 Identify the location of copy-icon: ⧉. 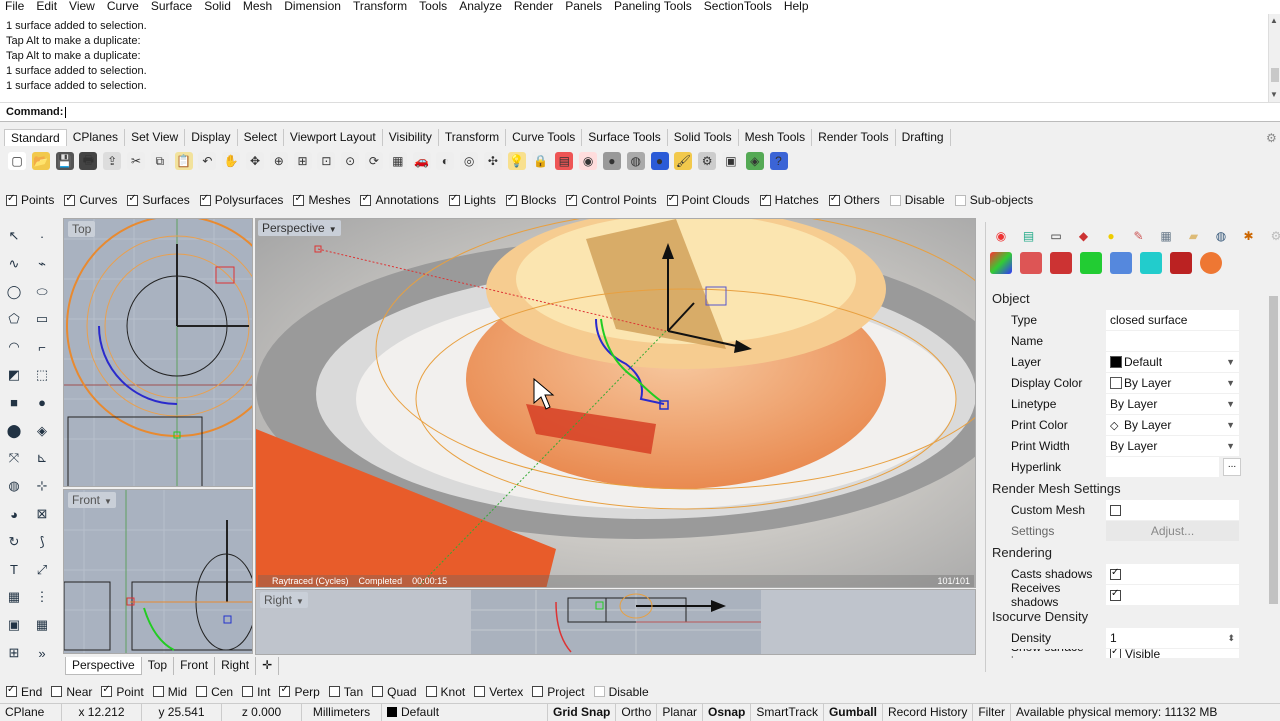
(159, 161).